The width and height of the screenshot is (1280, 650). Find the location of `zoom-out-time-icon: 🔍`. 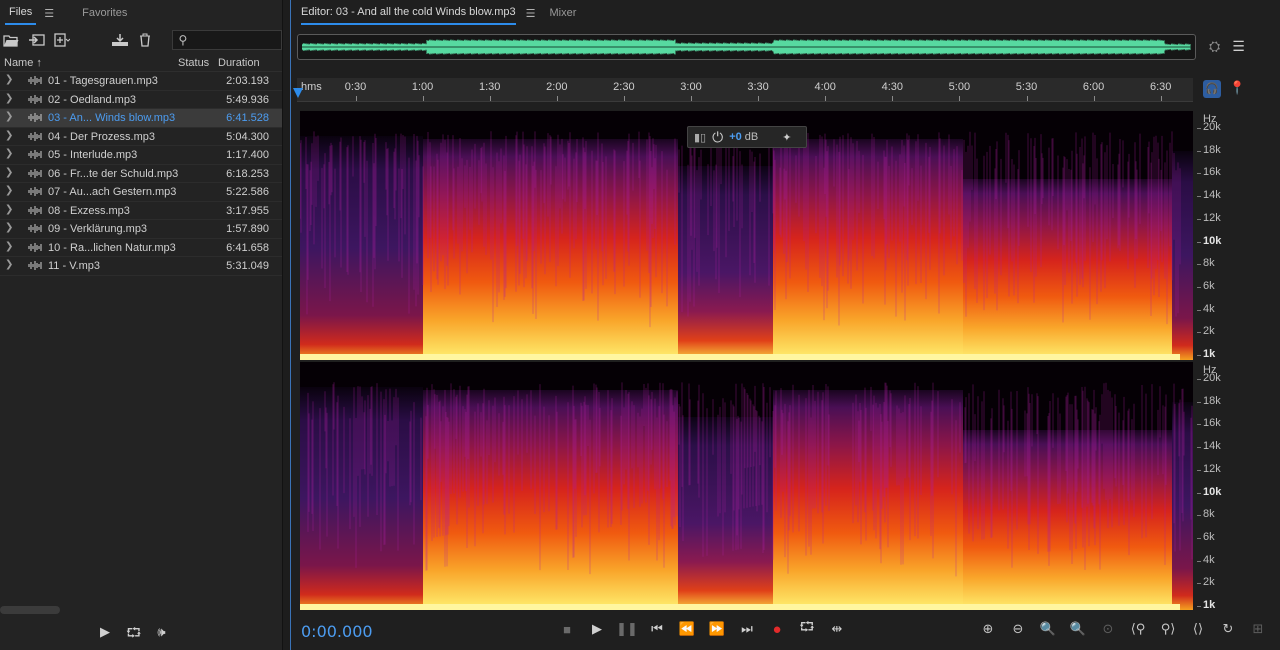

zoom-out-time-icon: 🔍 is located at coordinates (1078, 629).